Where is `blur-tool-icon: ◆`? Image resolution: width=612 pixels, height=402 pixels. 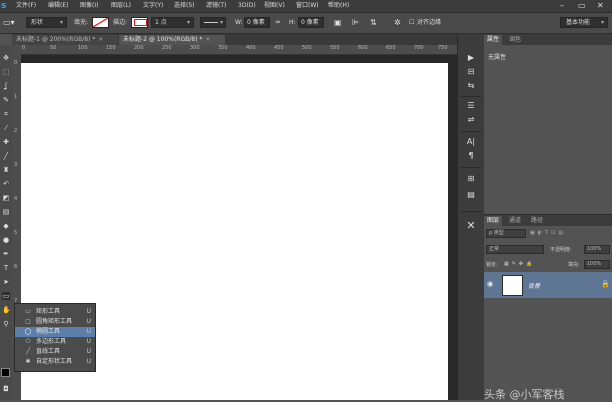 blur-tool-icon: ◆ is located at coordinates (6, 226).